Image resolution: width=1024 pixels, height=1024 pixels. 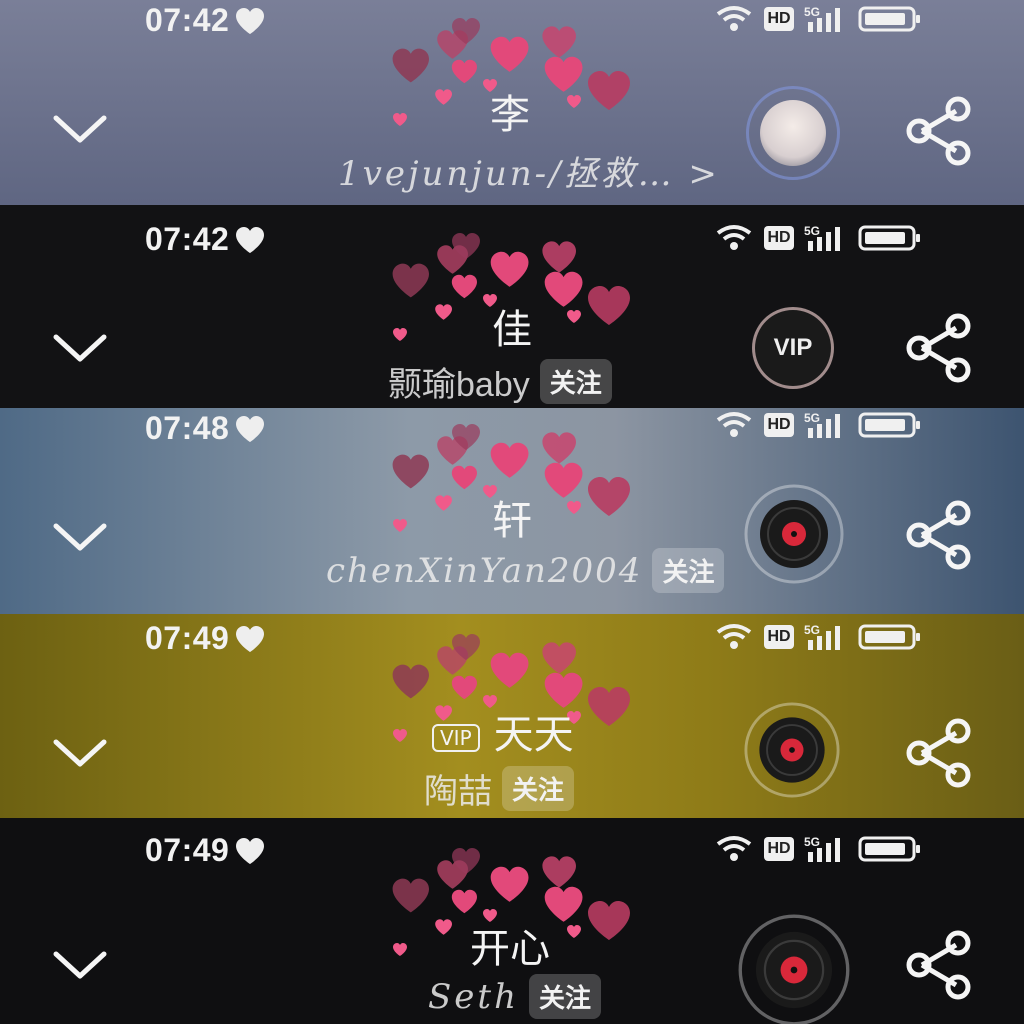 I want to click on vip-badge: VIP, so click(x=793, y=348).